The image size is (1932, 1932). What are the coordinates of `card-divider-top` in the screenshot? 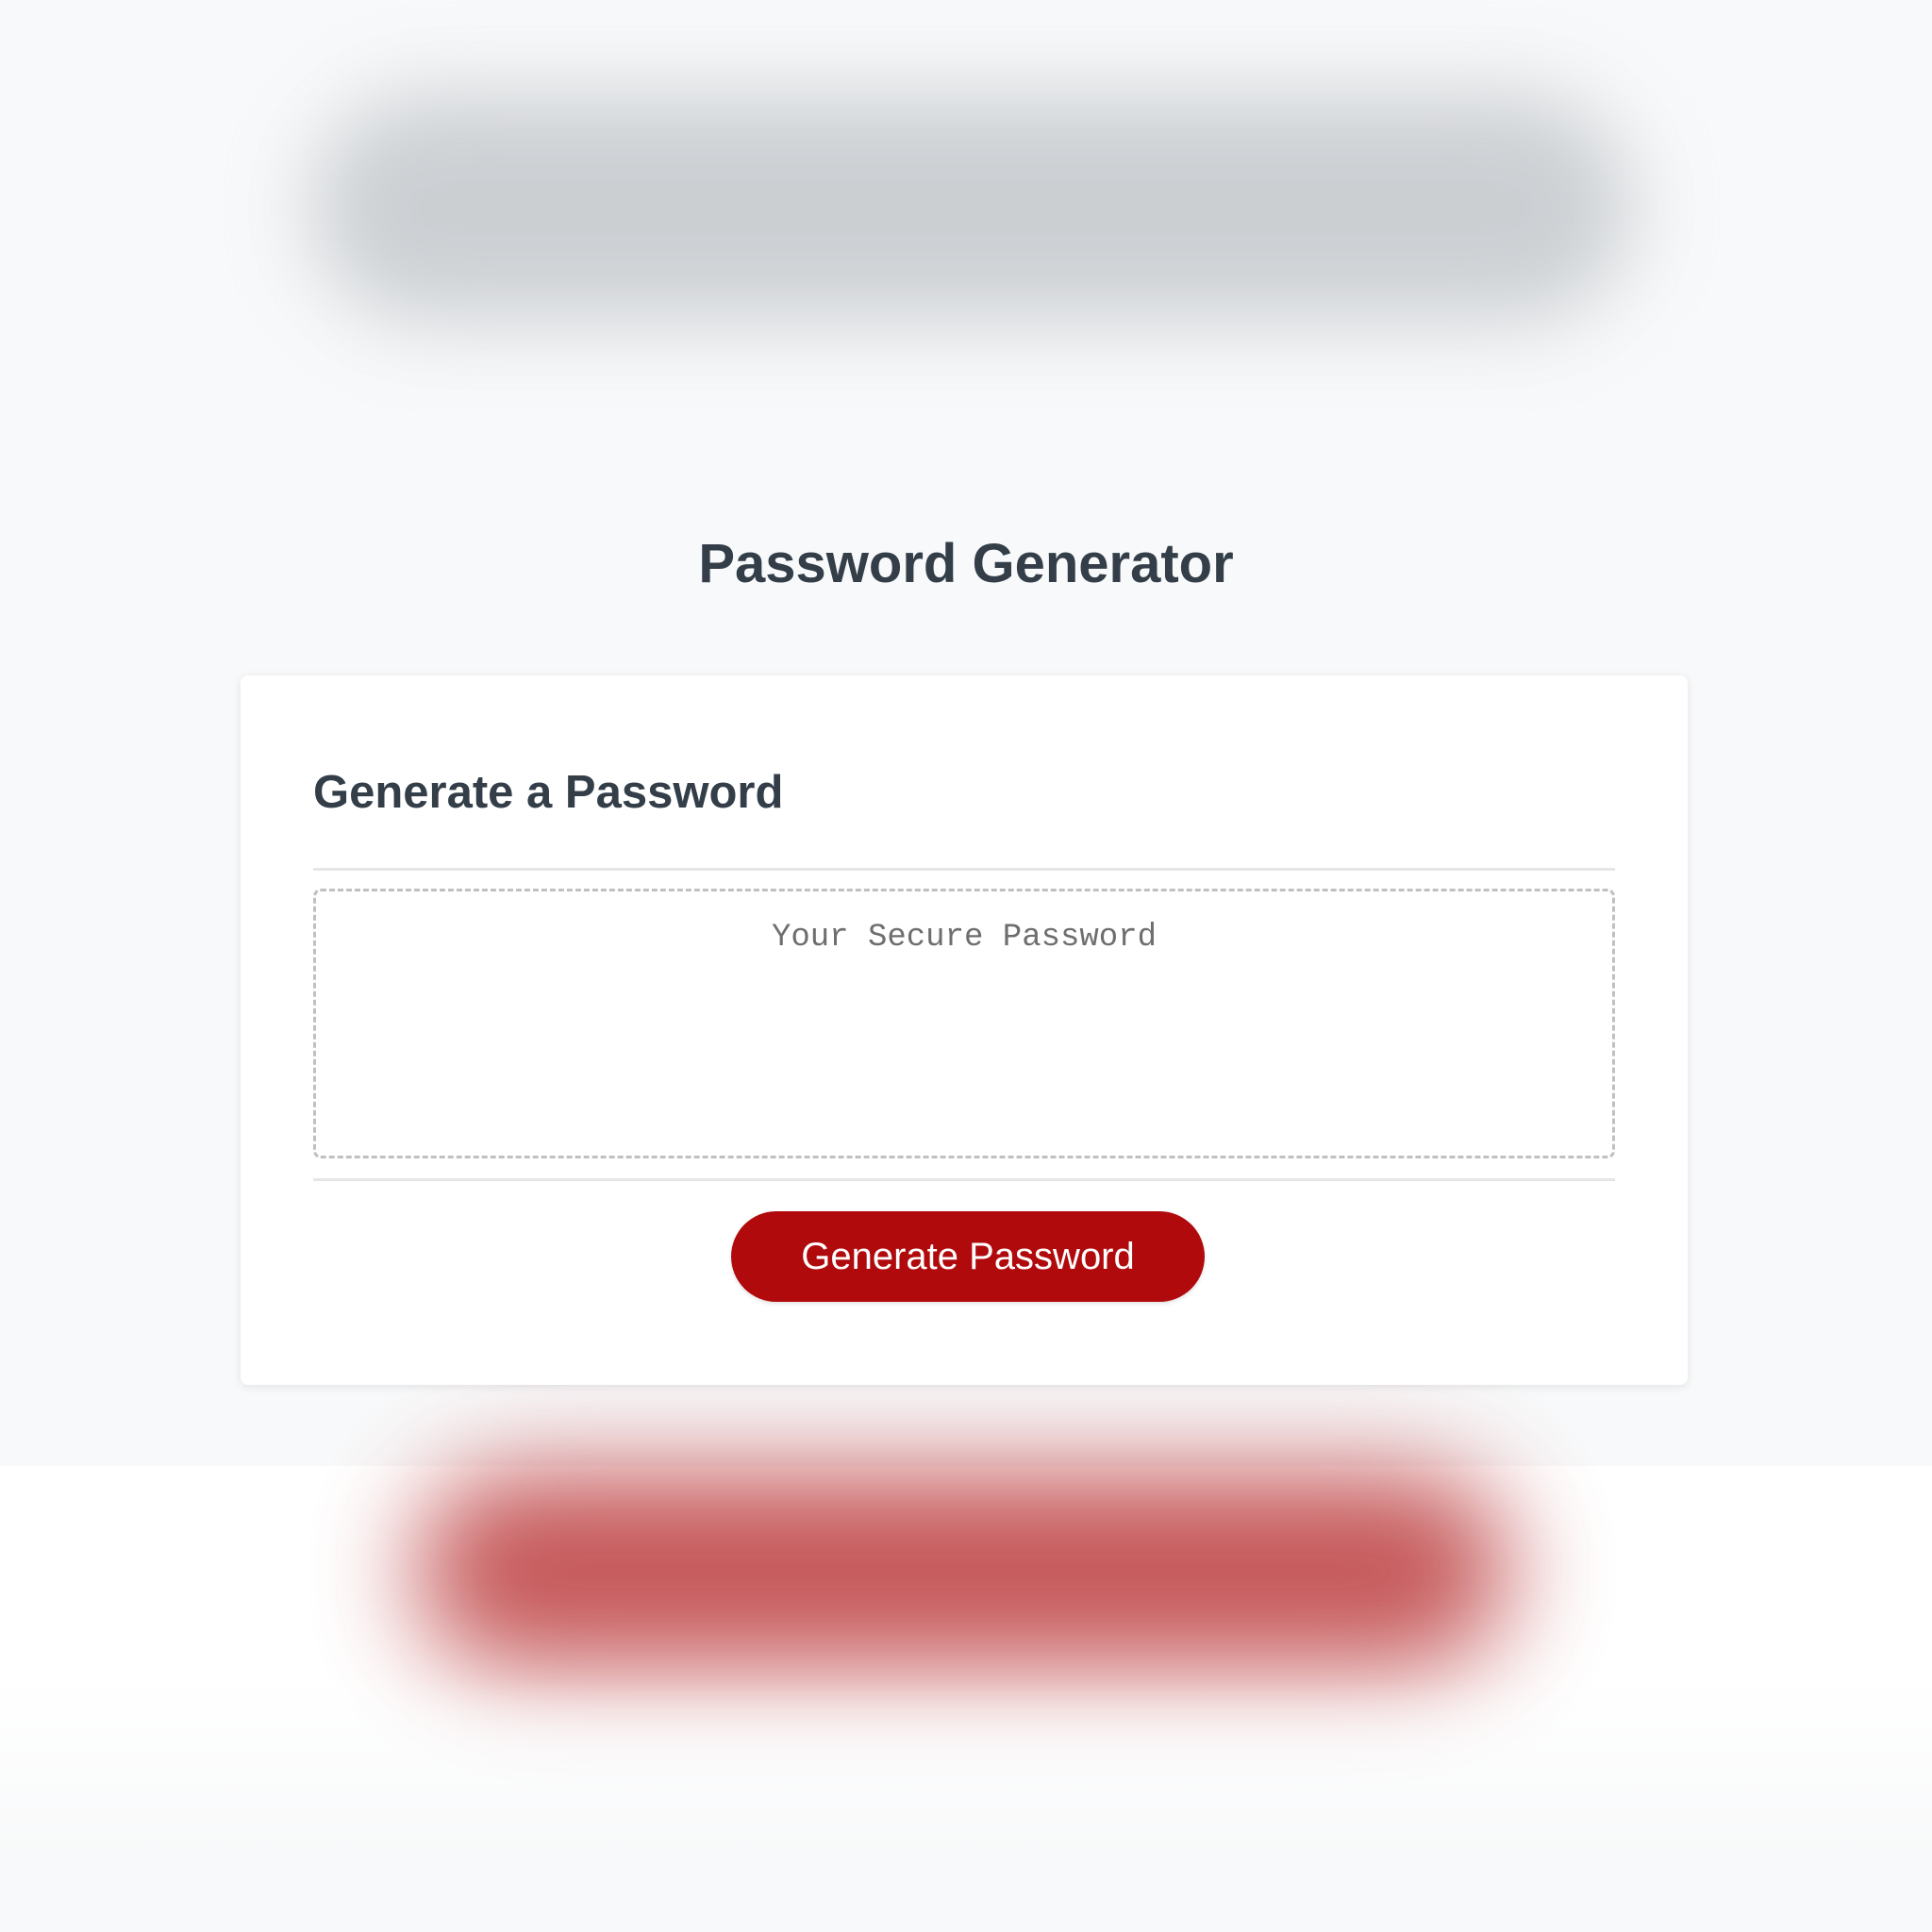 It's located at (964, 870).